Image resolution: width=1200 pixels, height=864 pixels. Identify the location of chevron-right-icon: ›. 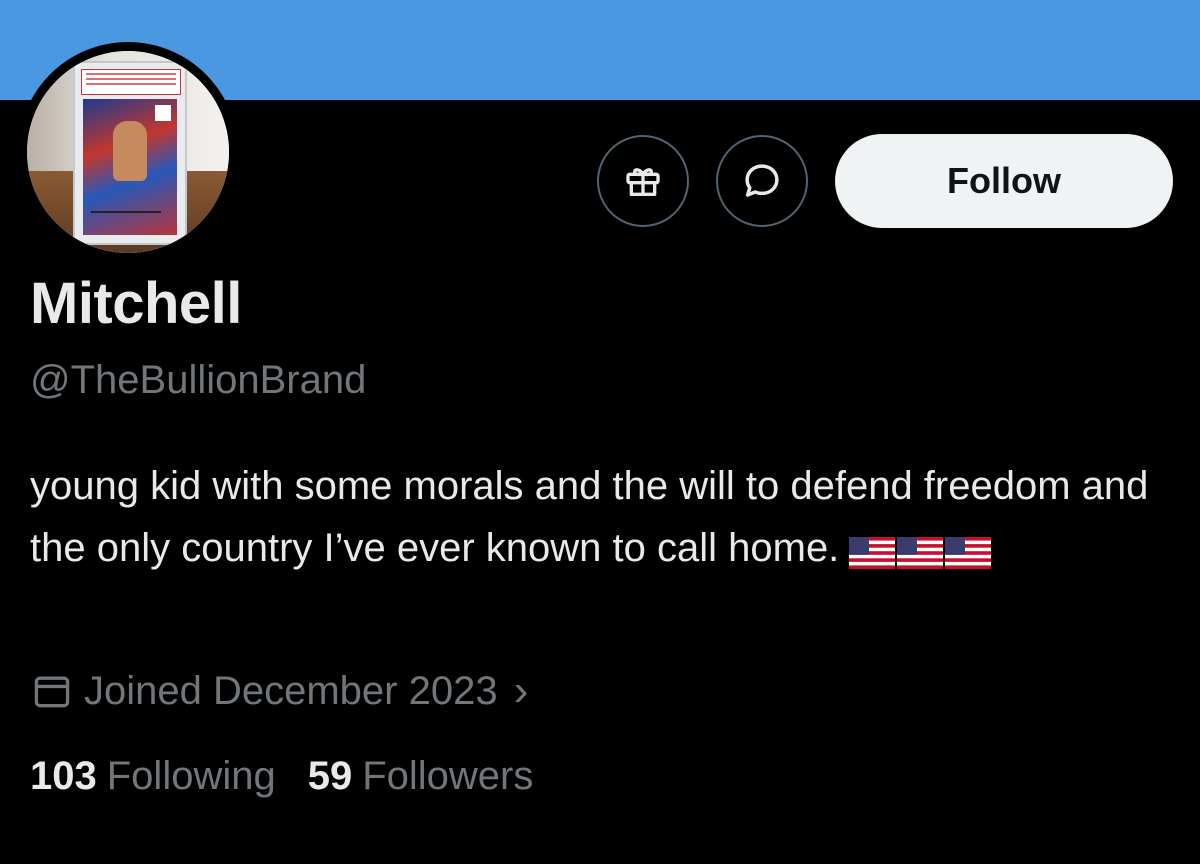
(521, 690).